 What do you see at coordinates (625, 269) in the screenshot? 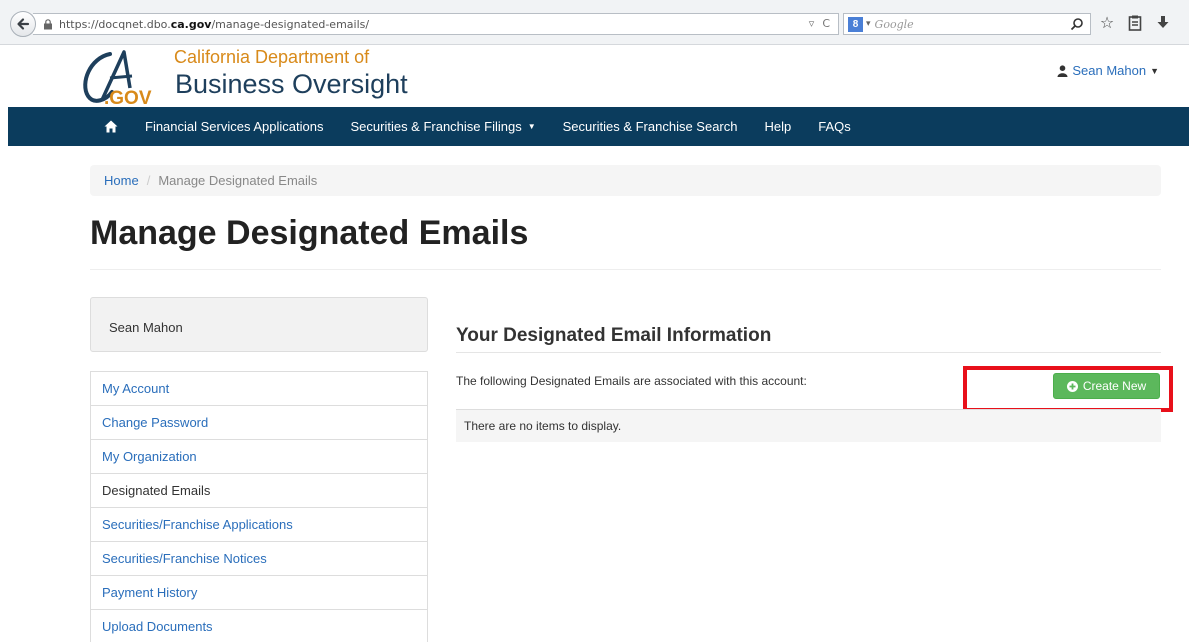
I see `title-divider` at bounding box center [625, 269].